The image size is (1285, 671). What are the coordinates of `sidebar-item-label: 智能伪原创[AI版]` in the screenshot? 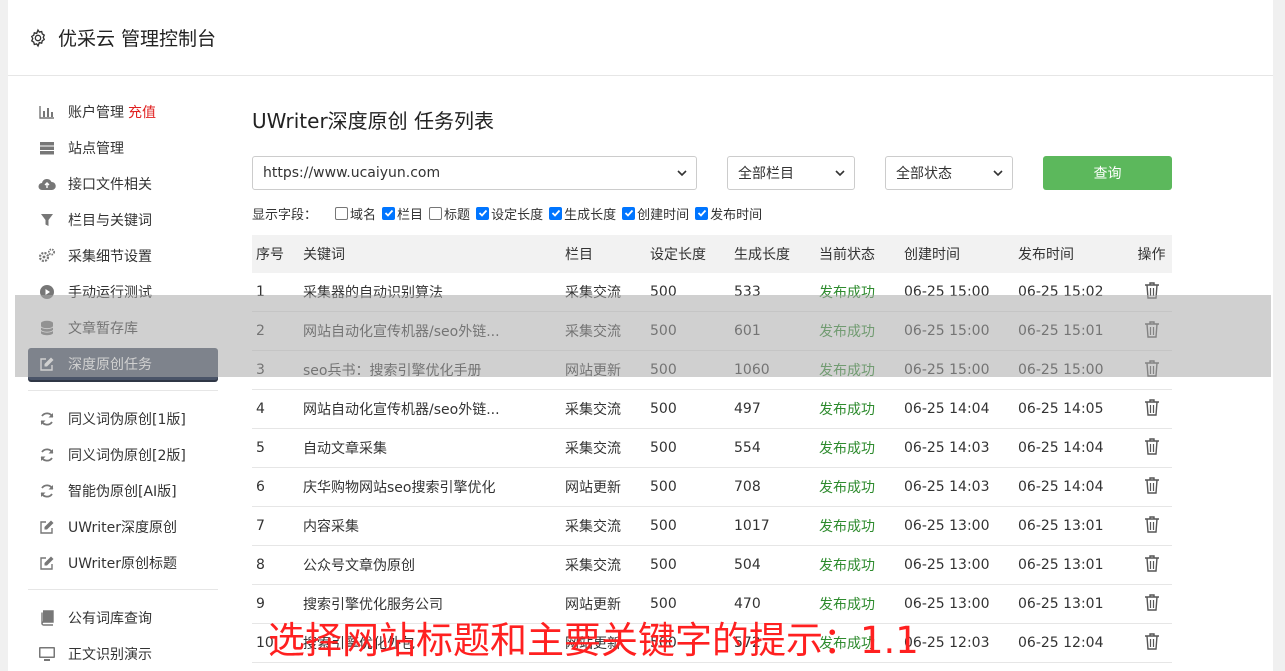 It's located at (122, 492).